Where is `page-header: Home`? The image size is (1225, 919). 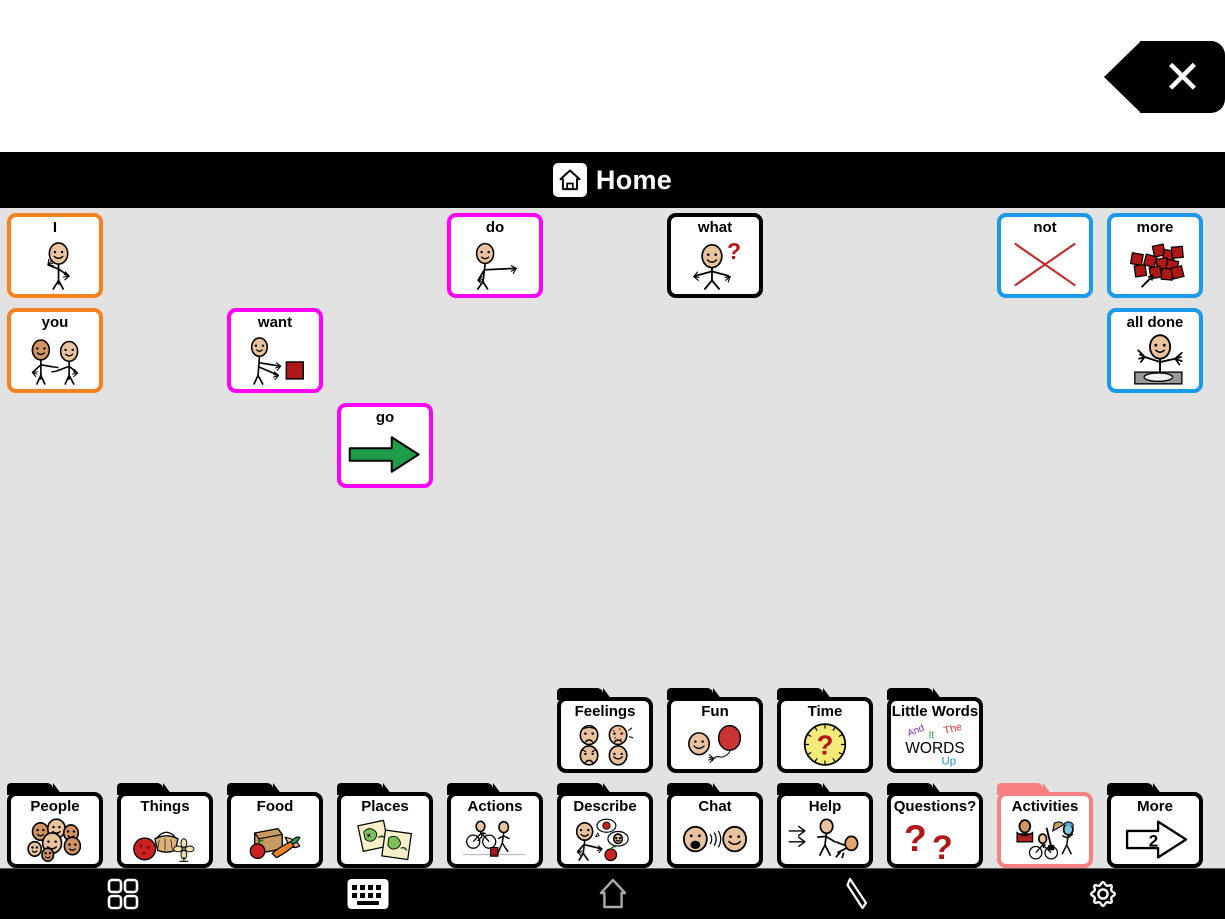
page-header: Home is located at coordinates (612, 180).